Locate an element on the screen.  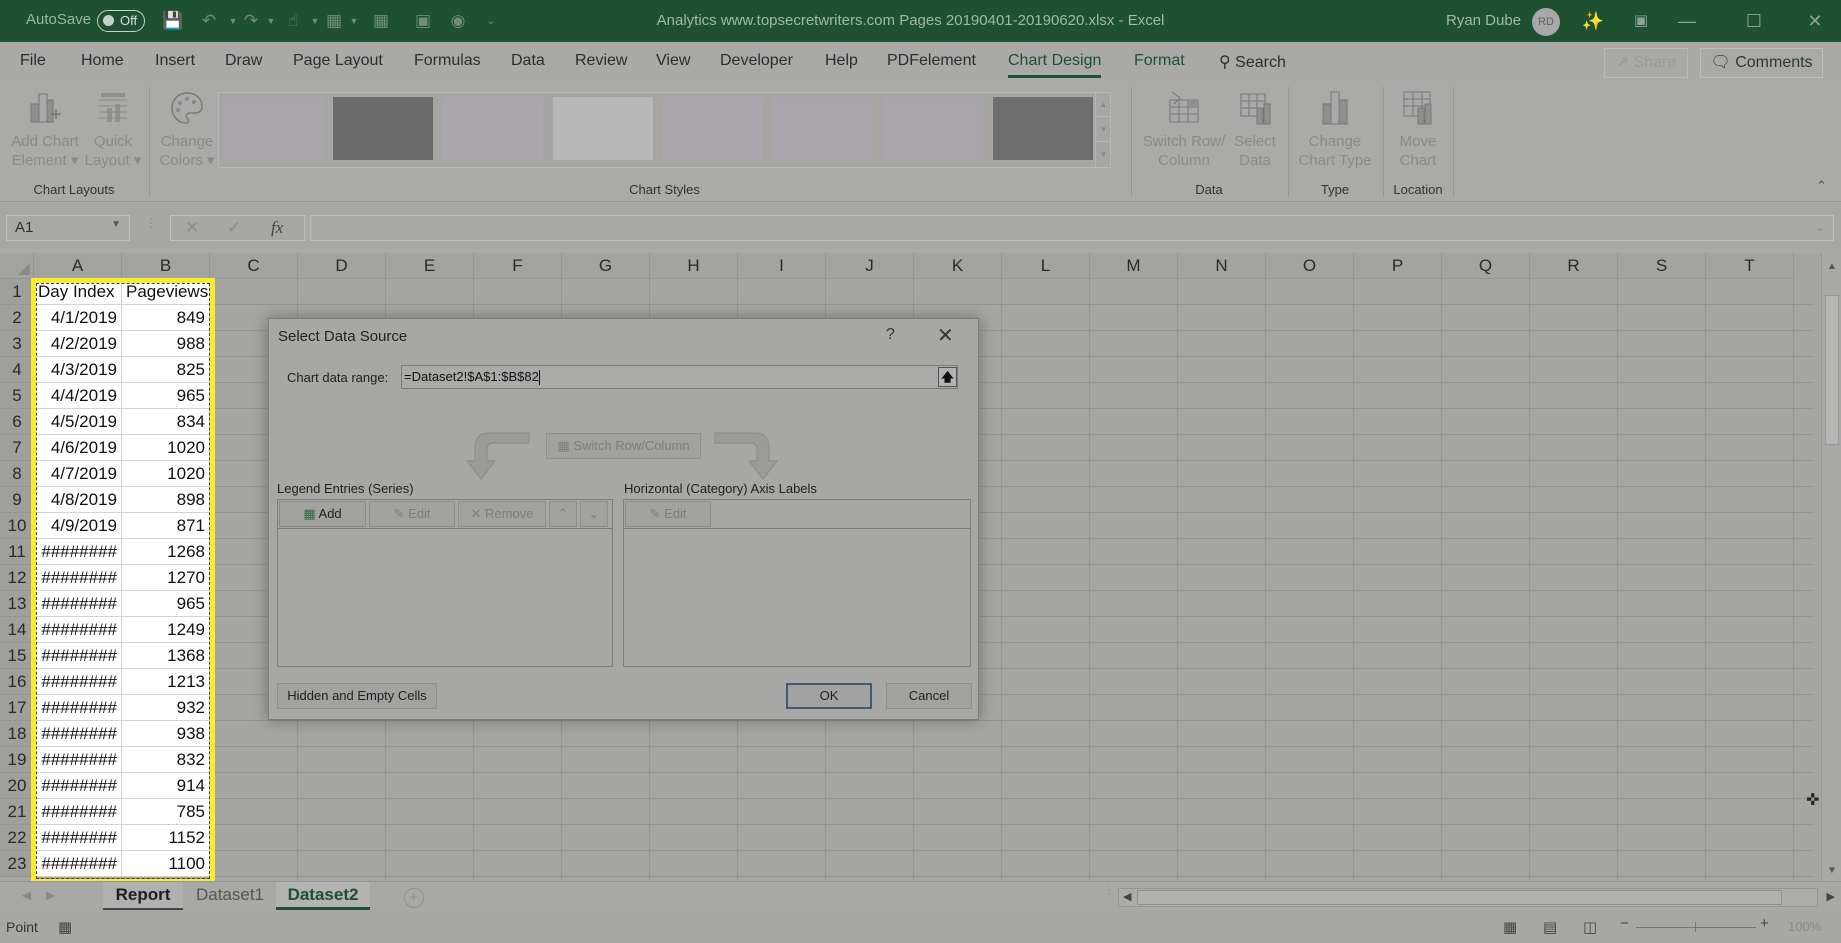
tab-page-layout: Page Layout is located at coordinates (338, 61).